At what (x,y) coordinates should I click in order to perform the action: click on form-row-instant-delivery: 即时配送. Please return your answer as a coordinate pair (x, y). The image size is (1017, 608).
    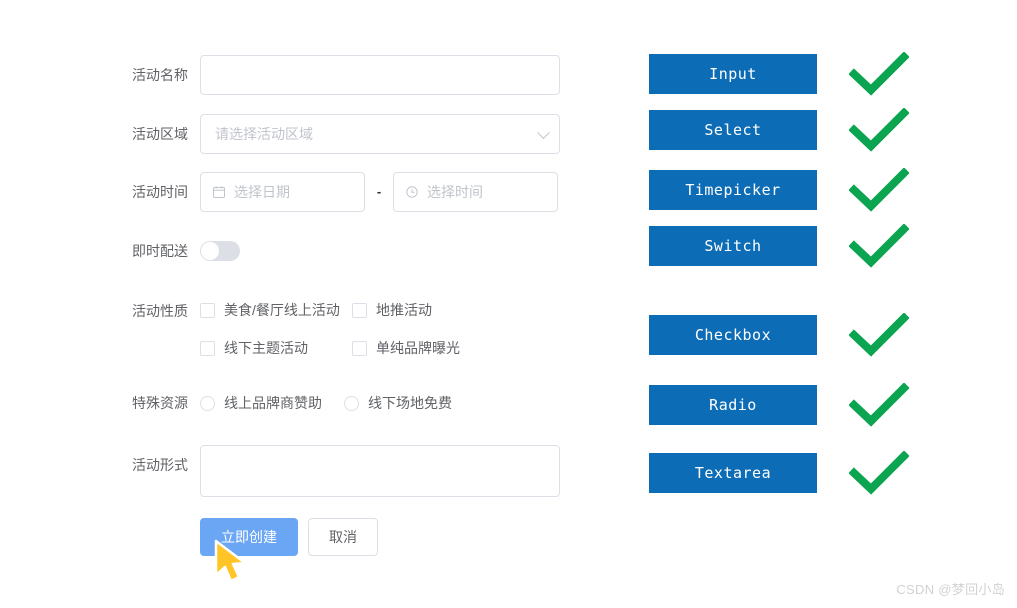
    Looking at the image, I should click on (179, 251).